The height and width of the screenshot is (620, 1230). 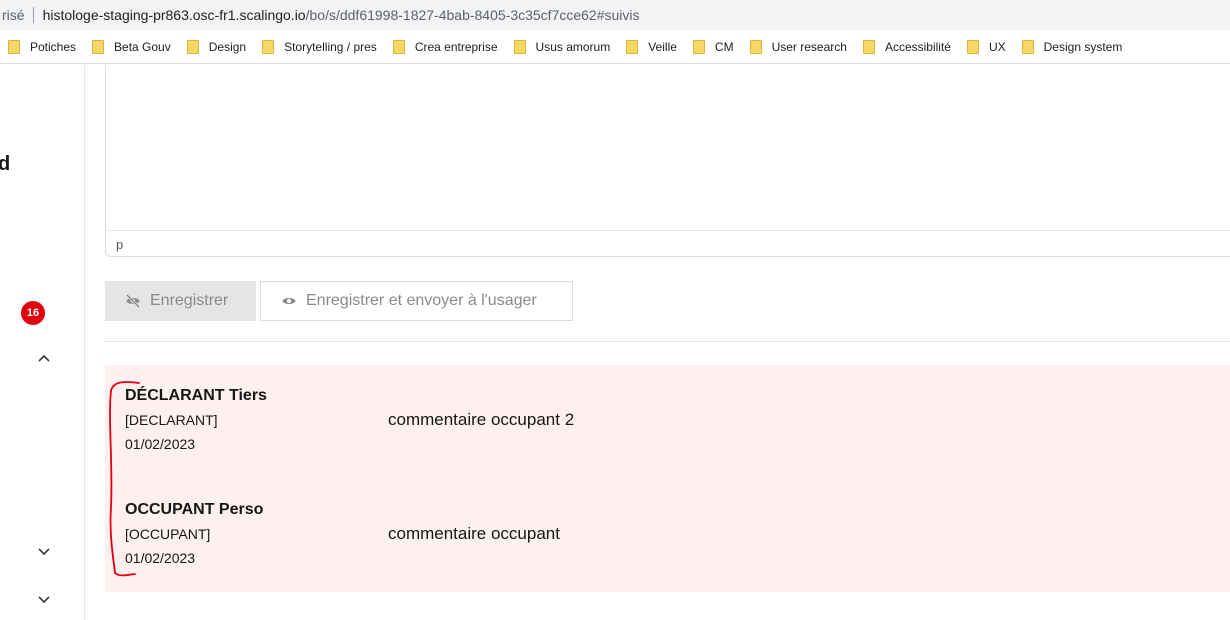 What do you see at coordinates (33, 313) in the screenshot?
I see `notification-badge: 16` at bounding box center [33, 313].